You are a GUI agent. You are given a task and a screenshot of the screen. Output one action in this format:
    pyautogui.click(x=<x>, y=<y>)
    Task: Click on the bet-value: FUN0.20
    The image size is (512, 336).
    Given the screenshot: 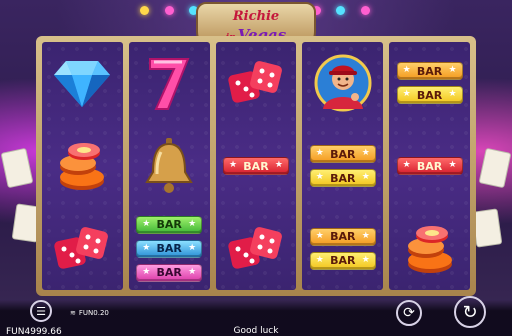 What is the action you would take?
    pyautogui.click(x=93, y=313)
    